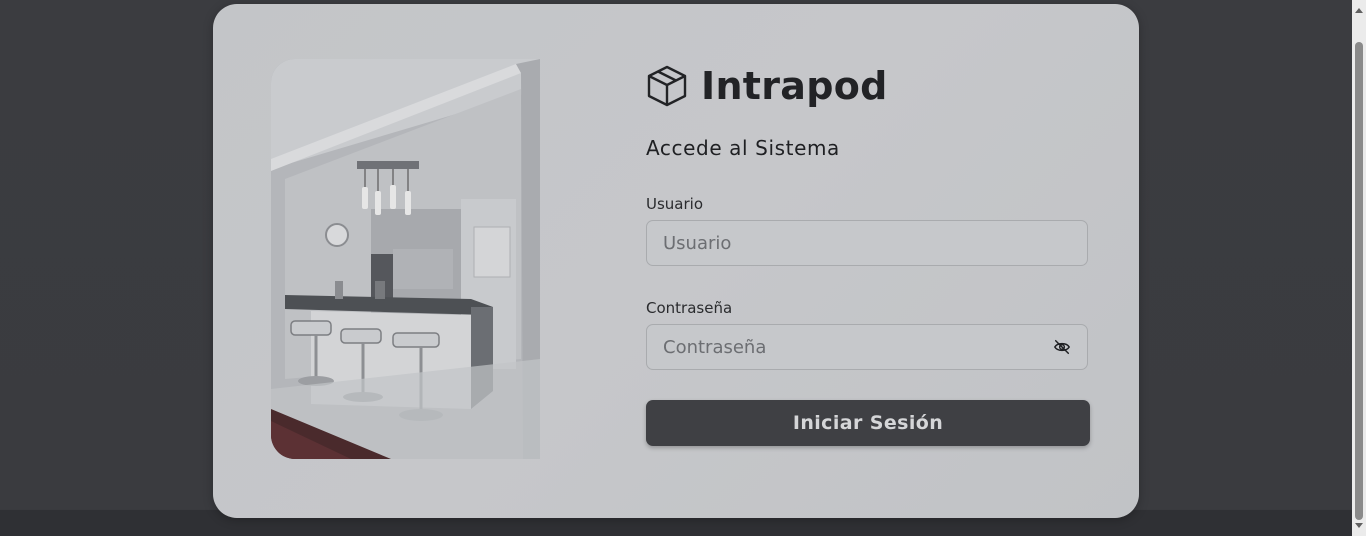  What do you see at coordinates (1359, 525) in the screenshot?
I see `scroll-down-arrow-icon` at bounding box center [1359, 525].